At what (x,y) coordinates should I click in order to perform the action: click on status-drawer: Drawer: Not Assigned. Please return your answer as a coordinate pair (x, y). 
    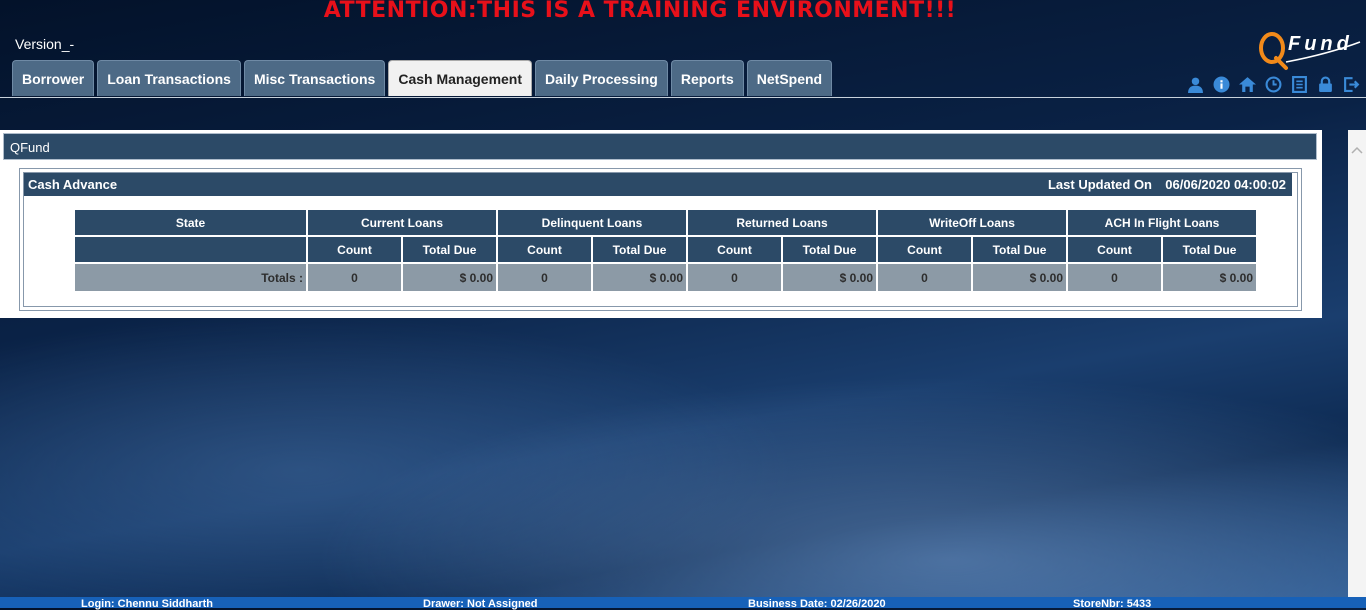
    Looking at the image, I should click on (480, 604).